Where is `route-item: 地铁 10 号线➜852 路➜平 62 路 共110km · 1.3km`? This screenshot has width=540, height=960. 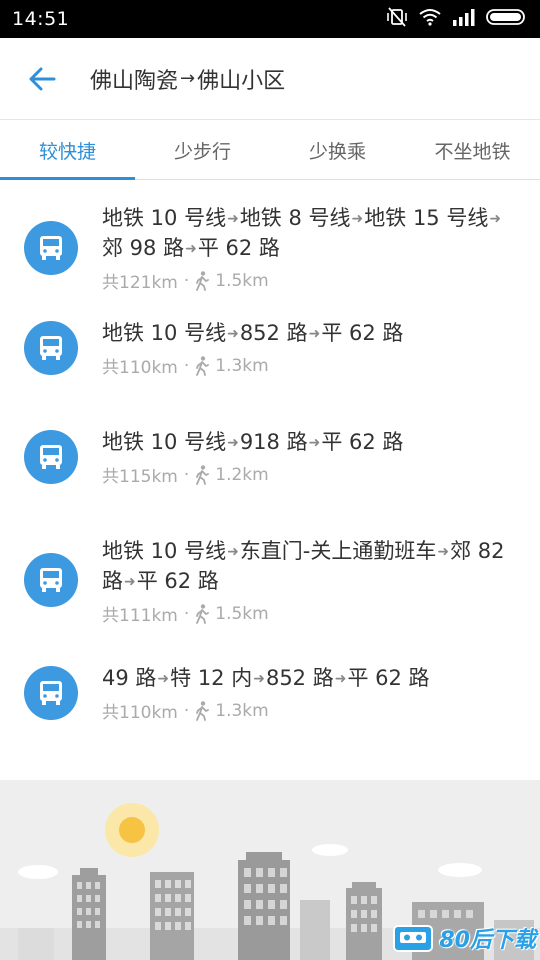 route-item: 地铁 10 号线➜852 路➜平 62 路 共110km · 1.3km is located at coordinates (270, 343).